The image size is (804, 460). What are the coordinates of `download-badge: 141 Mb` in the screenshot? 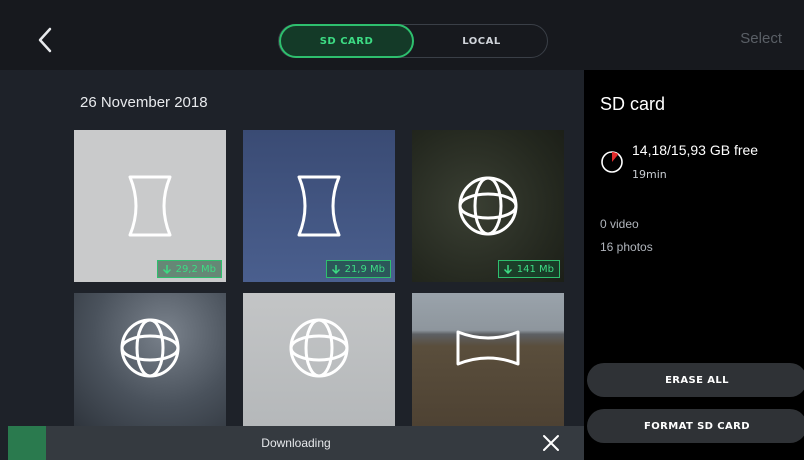 It's located at (528, 269).